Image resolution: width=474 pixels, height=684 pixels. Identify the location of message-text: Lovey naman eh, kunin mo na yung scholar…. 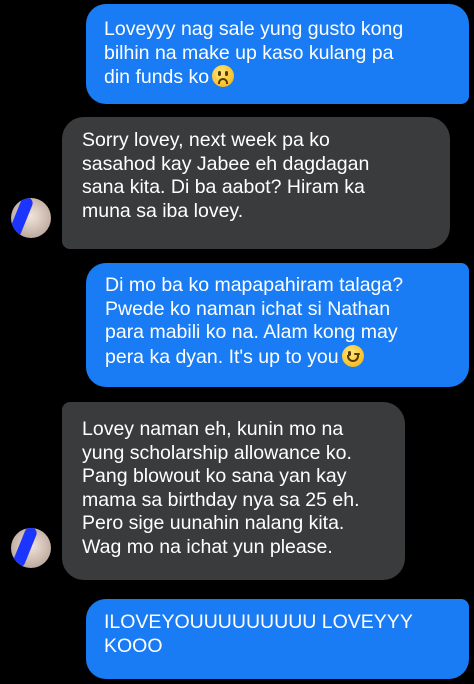
(221, 488).